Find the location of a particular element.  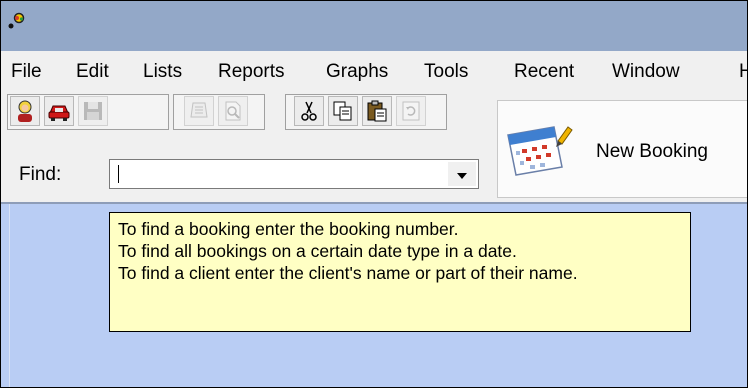

cut-icon is located at coordinates (309, 111).